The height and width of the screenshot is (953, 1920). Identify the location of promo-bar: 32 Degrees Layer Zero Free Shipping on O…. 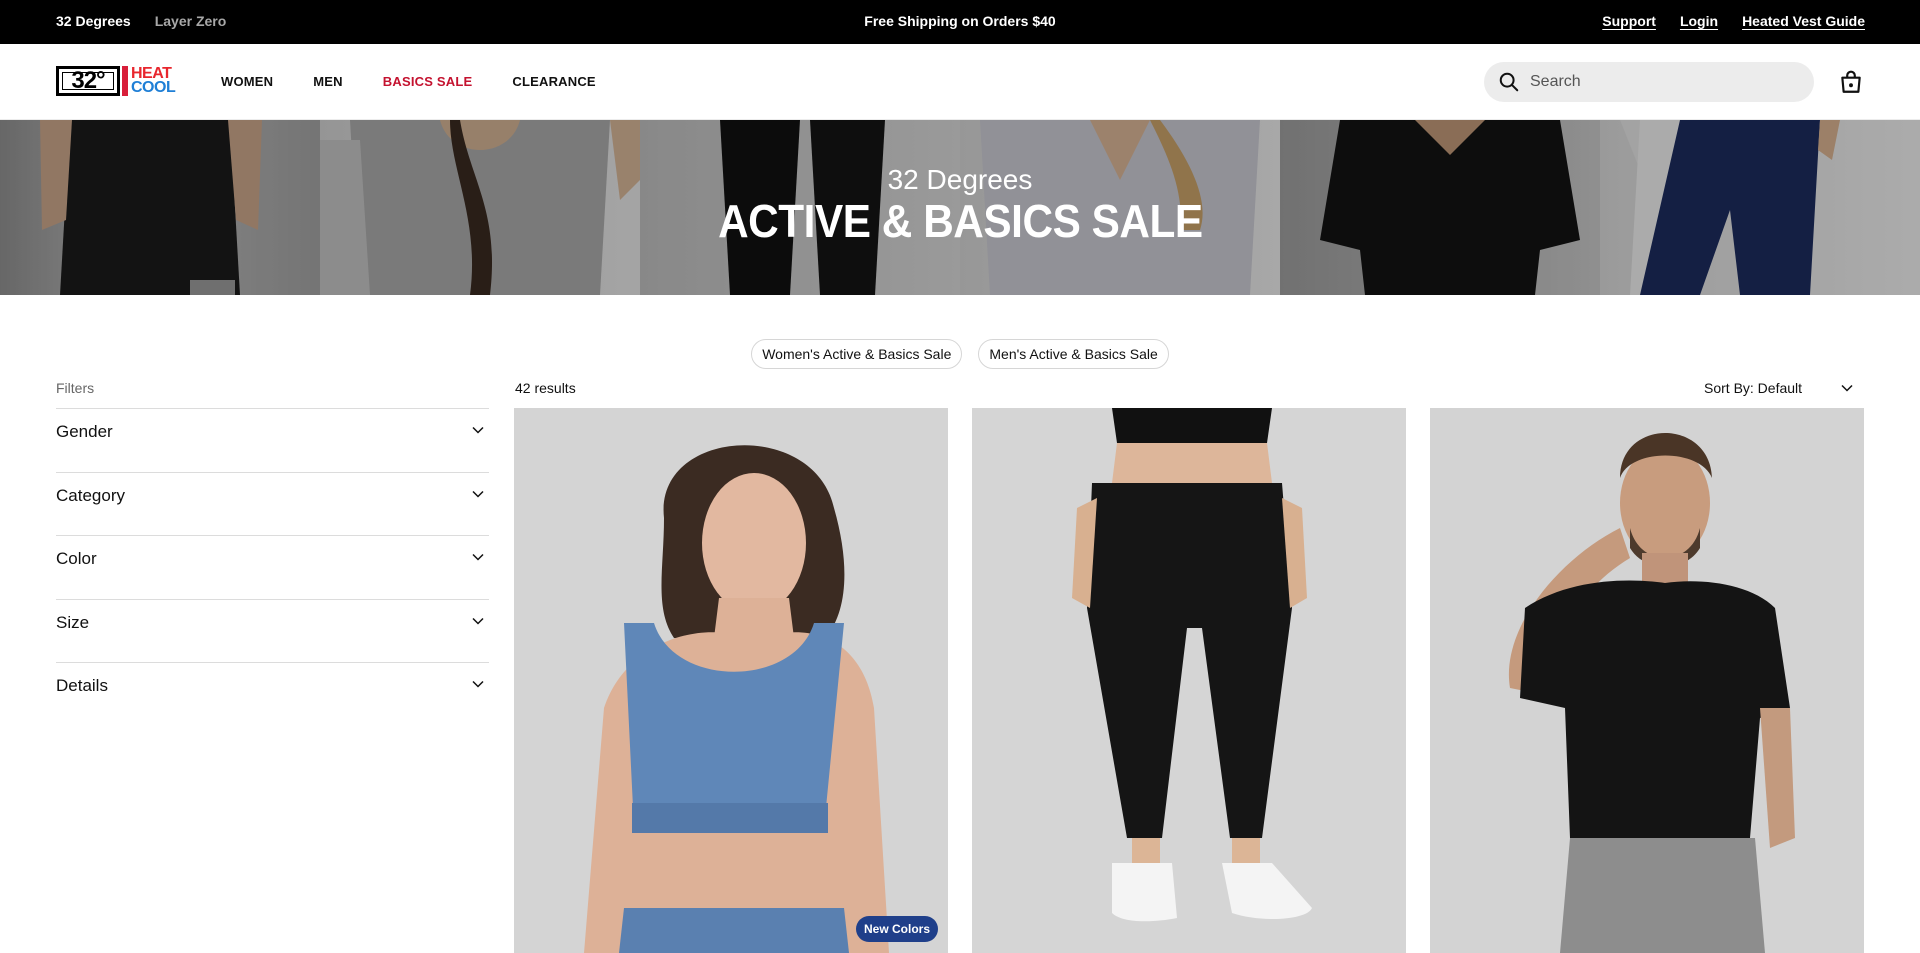
(960, 22).